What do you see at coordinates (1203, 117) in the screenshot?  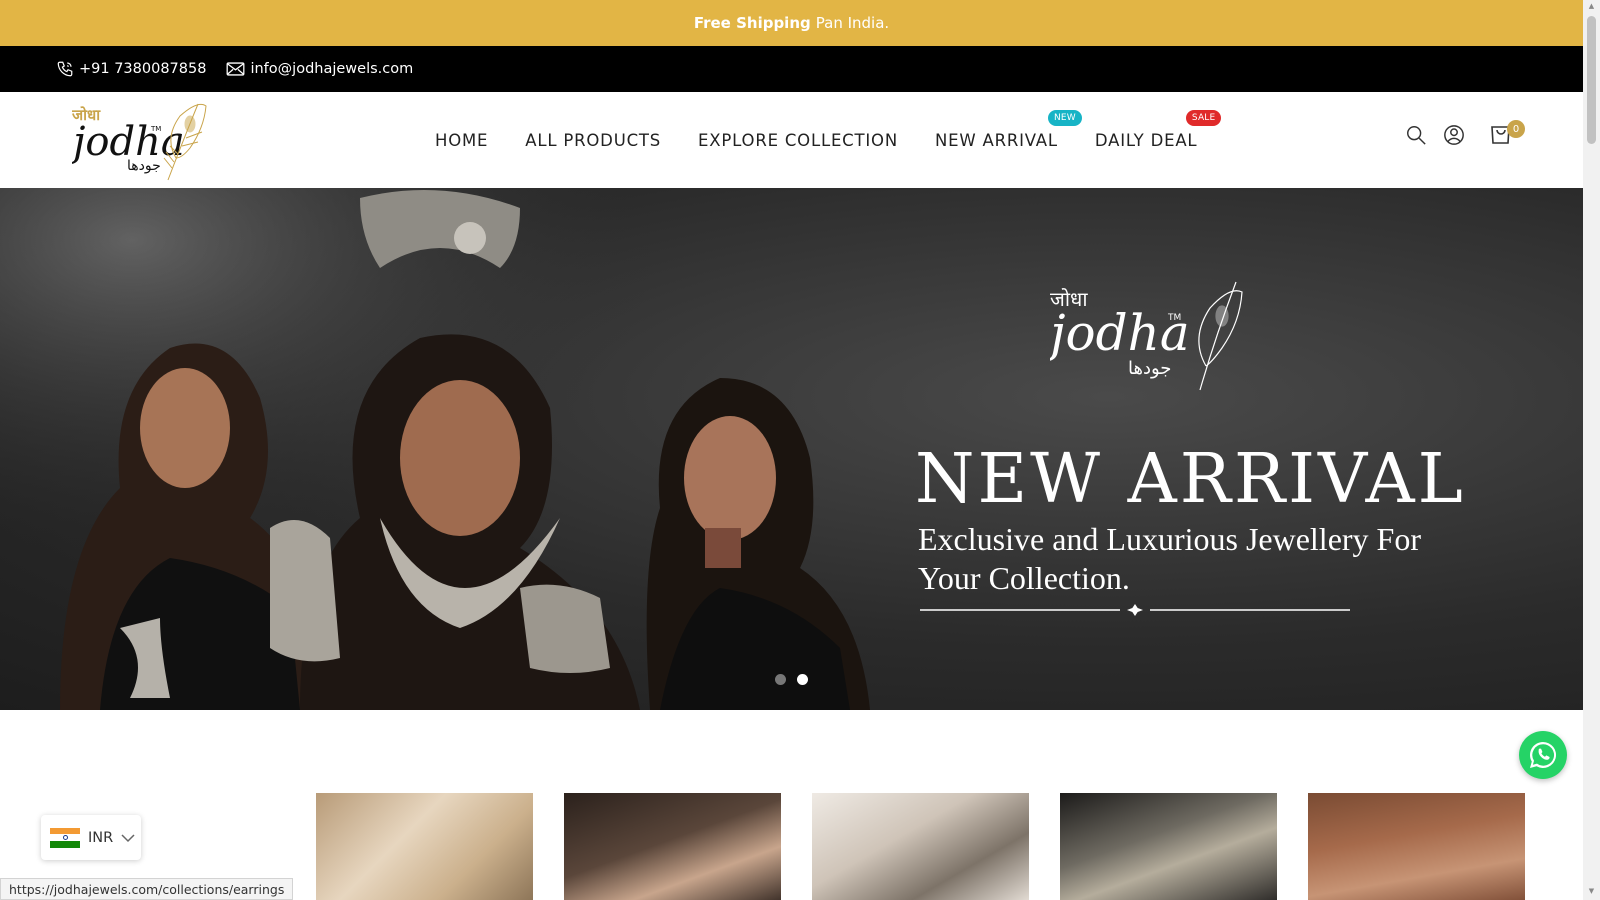 I see `sale-badge: SALE` at bounding box center [1203, 117].